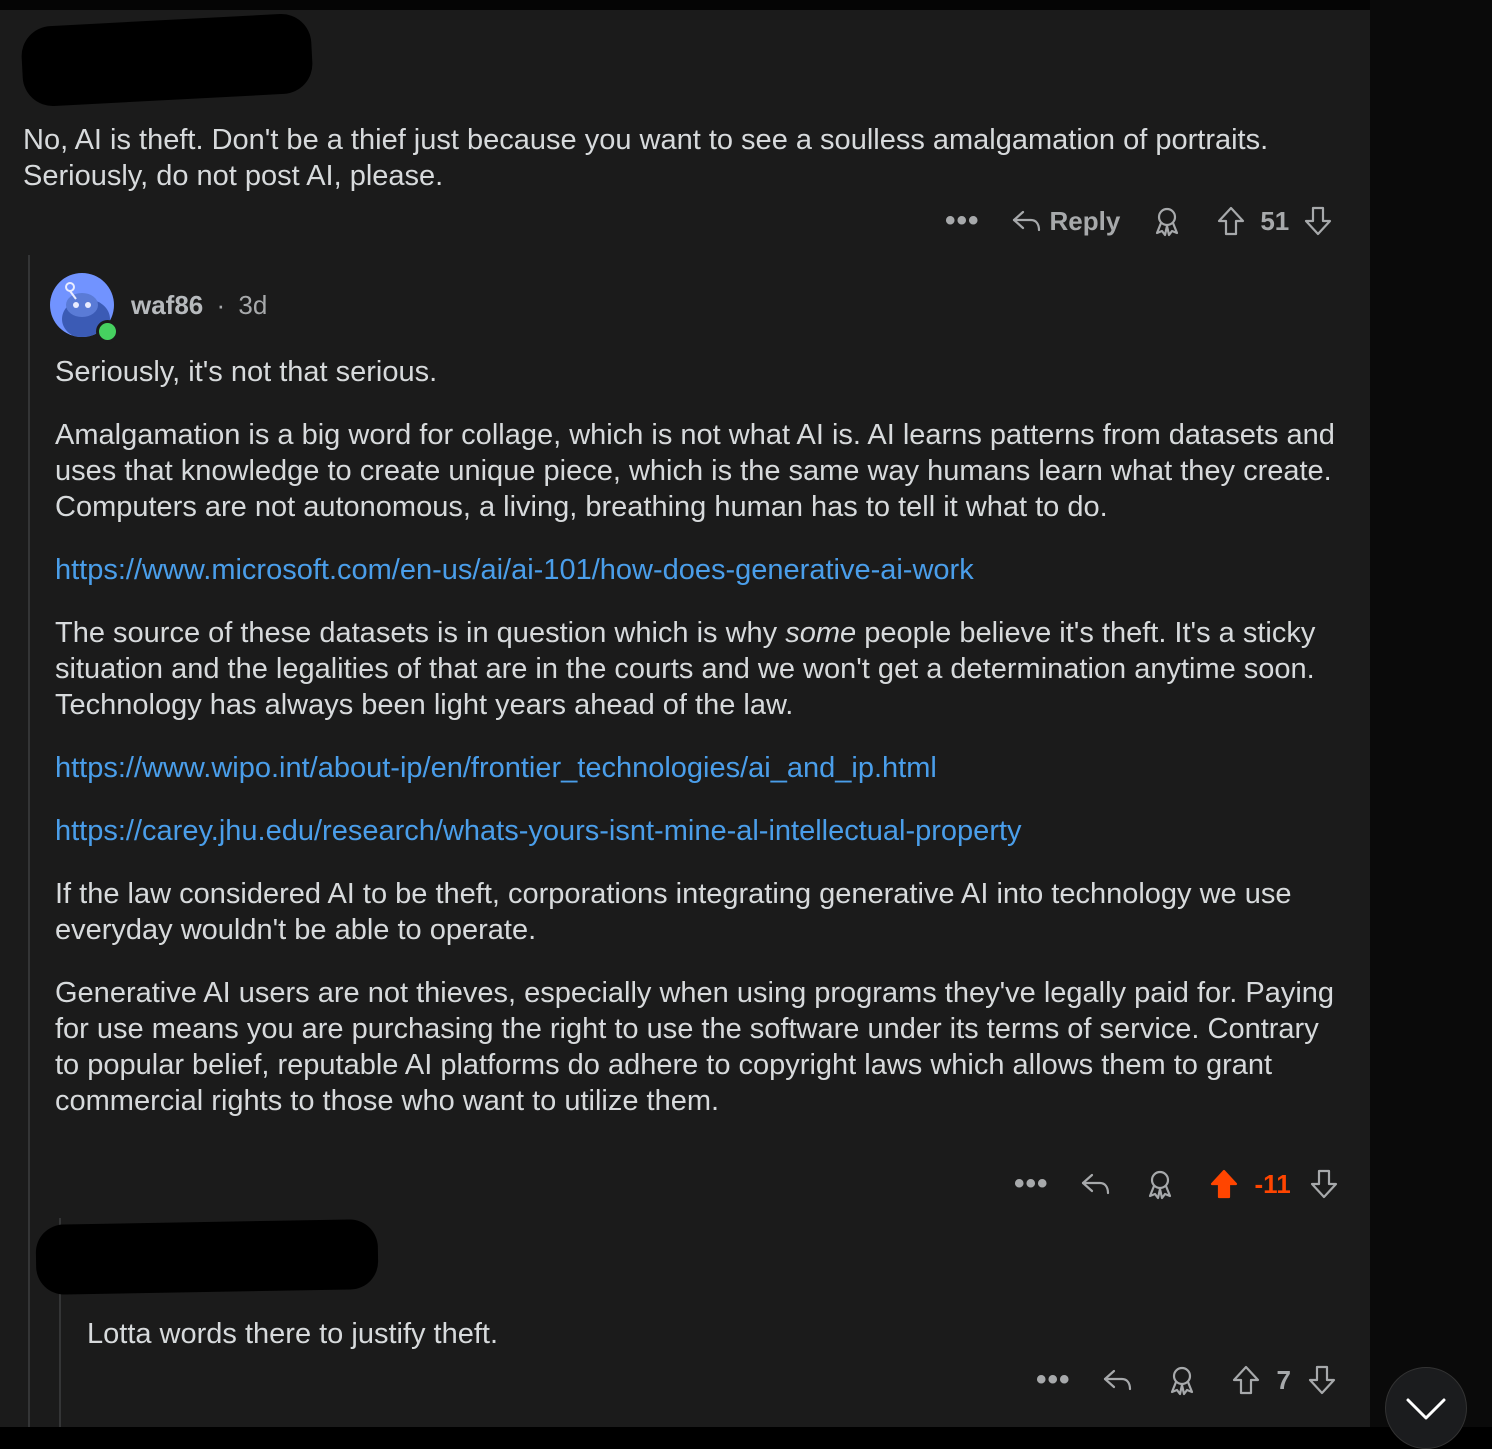 The image size is (1492, 1449). I want to click on comment-paragraph-1: Seriously, it's not that serious., so click(246, 372).